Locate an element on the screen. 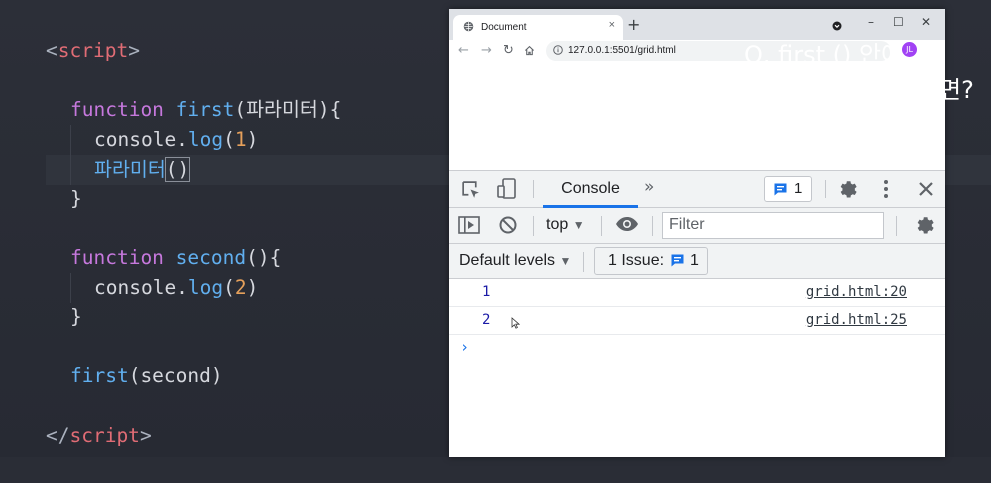 The image size is (991, 483). more-tabs-icon: » is located at coordinates (649, 187).